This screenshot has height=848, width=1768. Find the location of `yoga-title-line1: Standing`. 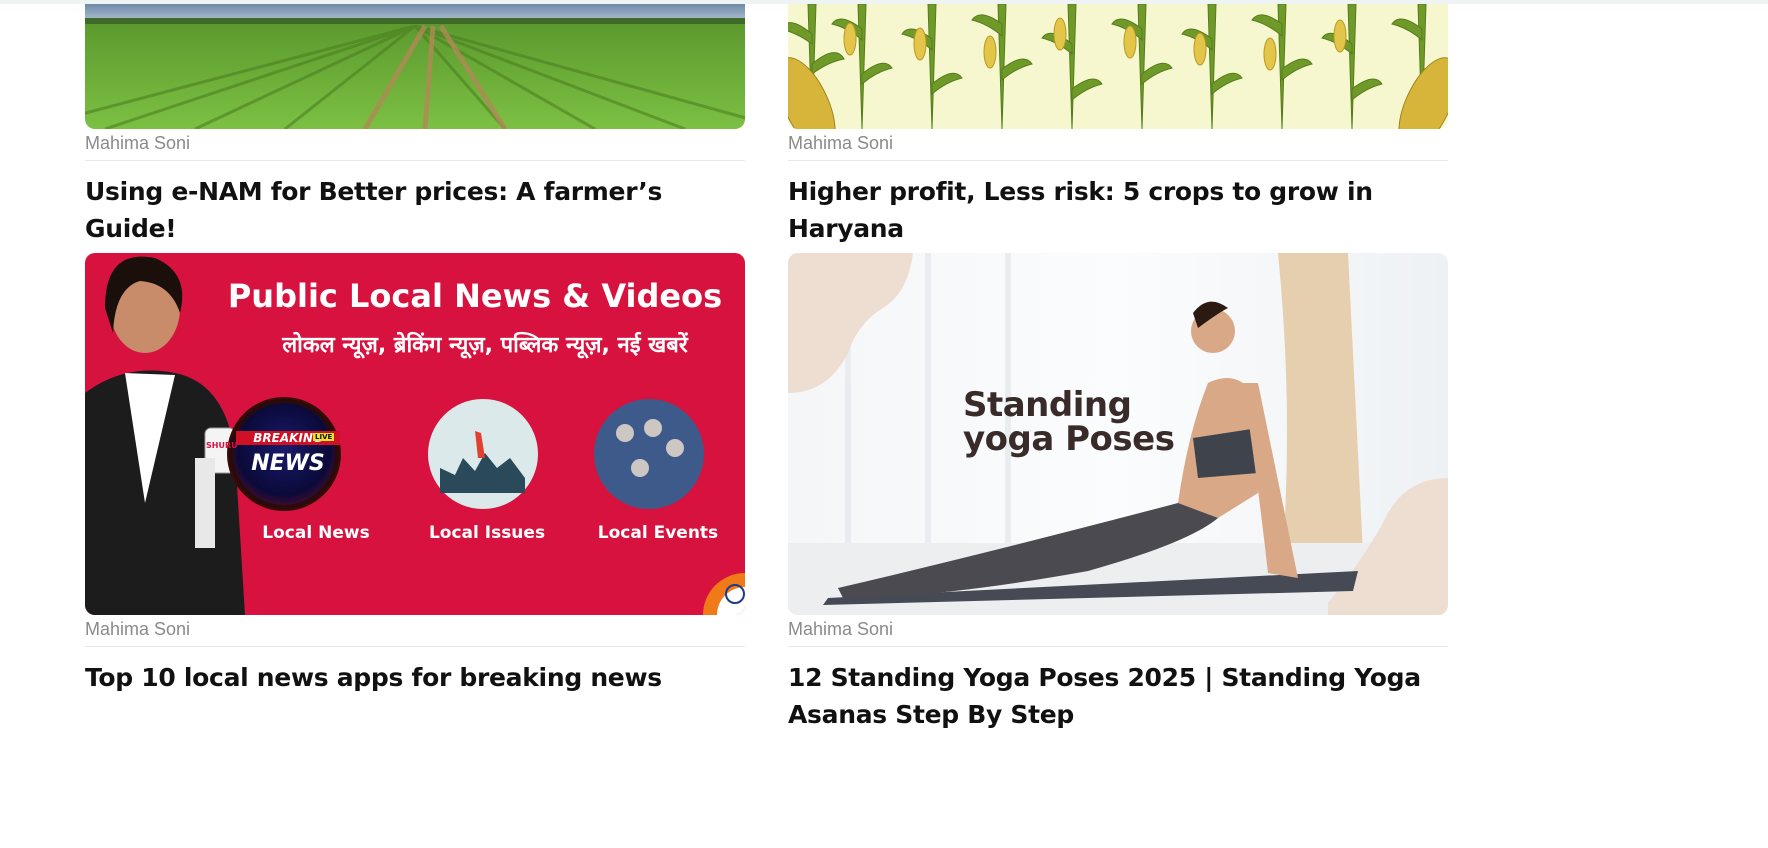

yoga-title-line1: Standing is located at coordinates (1047, 405).